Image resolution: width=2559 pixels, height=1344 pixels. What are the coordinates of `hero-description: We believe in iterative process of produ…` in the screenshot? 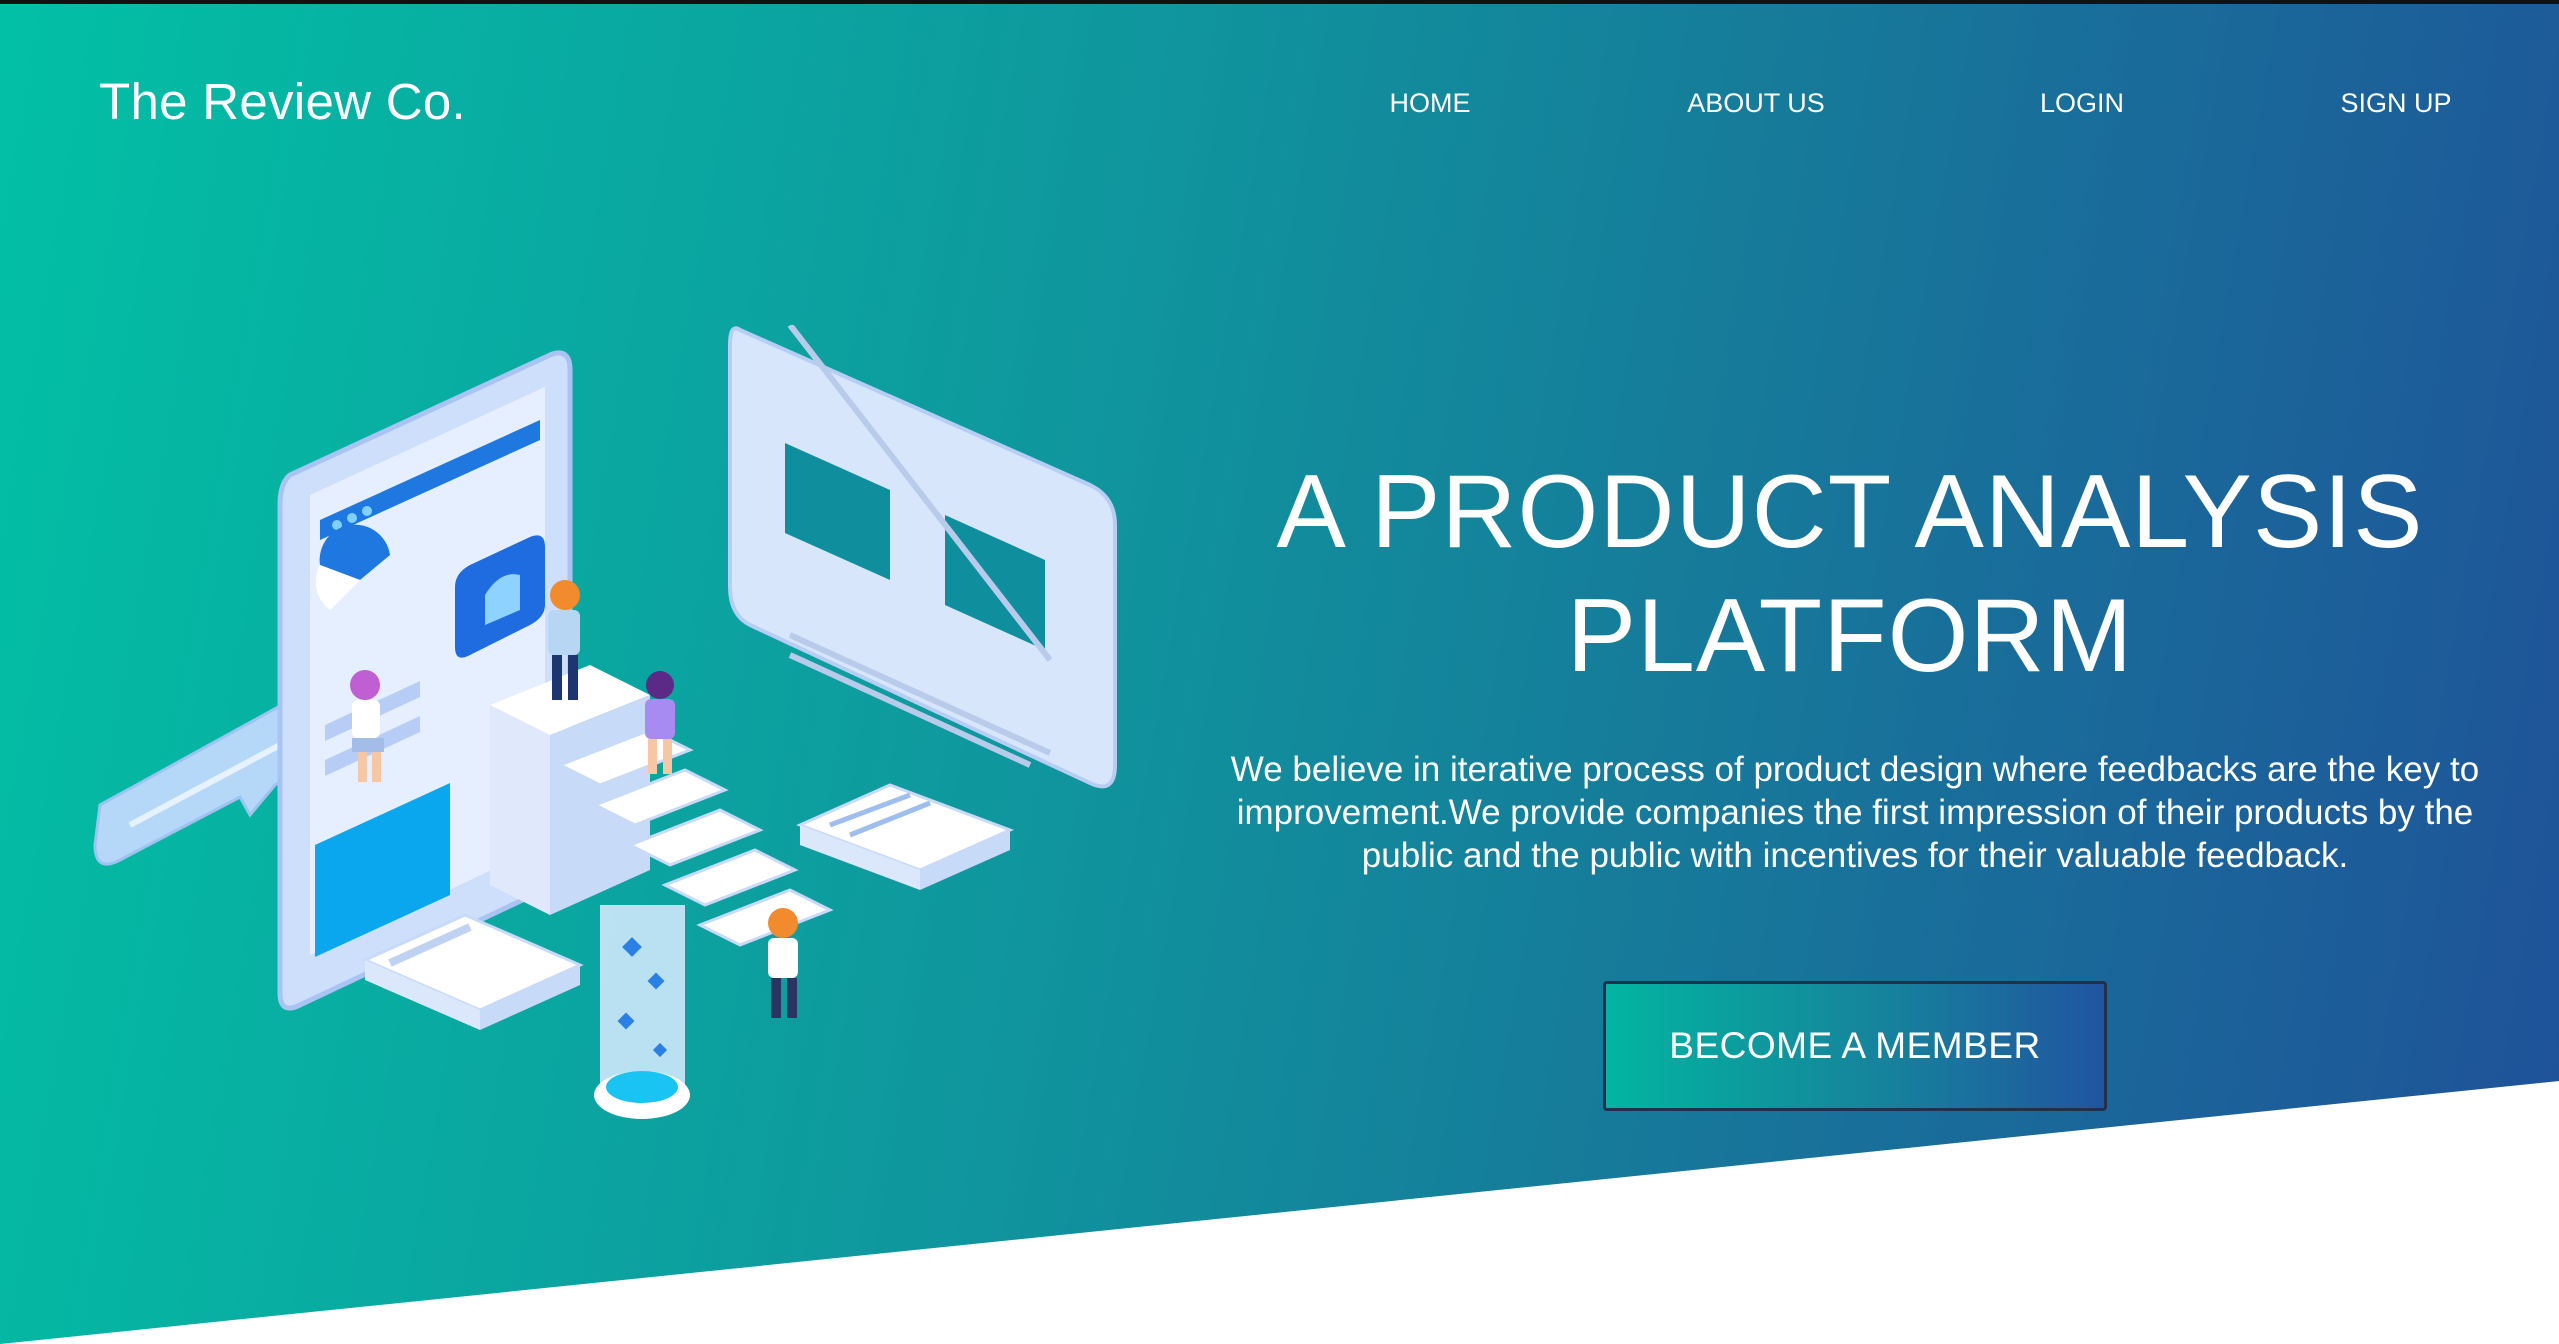 It's located at (1855, 812).